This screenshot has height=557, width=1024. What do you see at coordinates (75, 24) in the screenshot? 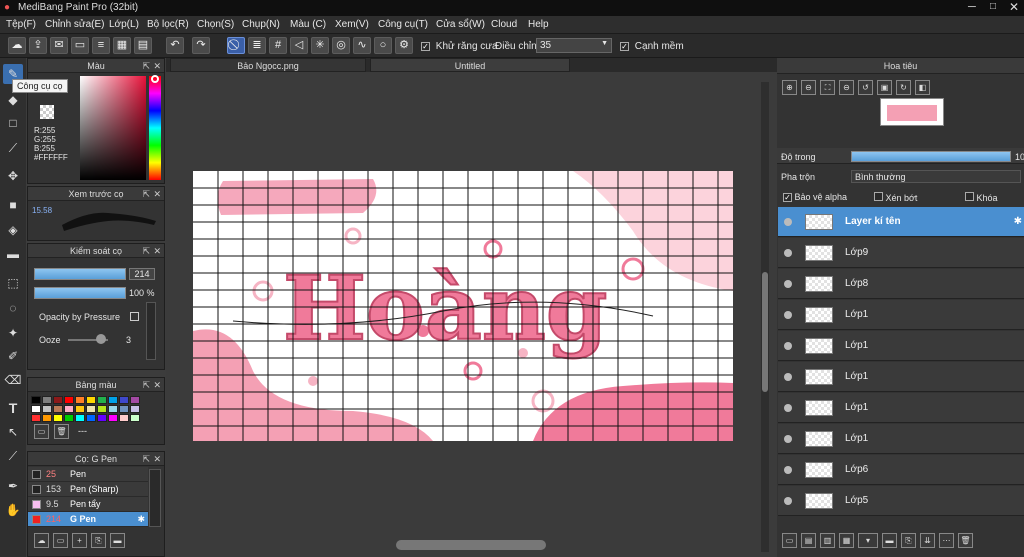
I see `menu-edit: Chỉnh sửa(E)` at bounding box center [75, 24].